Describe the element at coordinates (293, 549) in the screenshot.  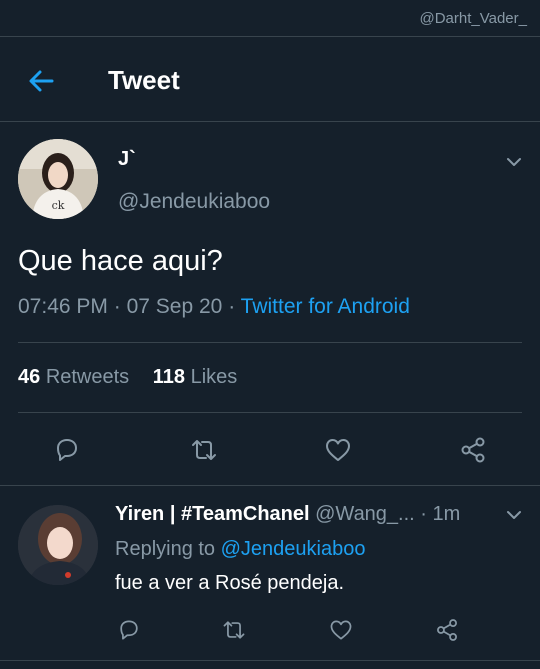
I see `replying-to-mention: @Jendeukiaboo` at that location.